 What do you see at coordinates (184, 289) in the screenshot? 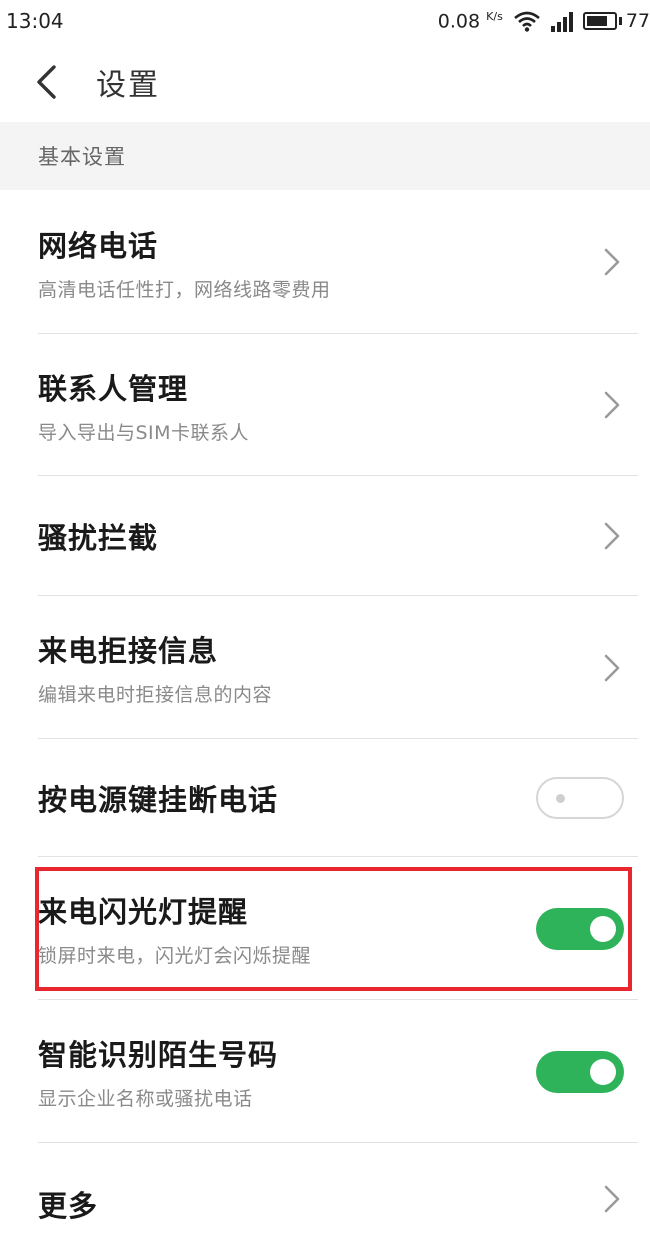
I see `item-subtitle: 高清电话任性打，网络线路零费用` at bounding box center [184, 289].